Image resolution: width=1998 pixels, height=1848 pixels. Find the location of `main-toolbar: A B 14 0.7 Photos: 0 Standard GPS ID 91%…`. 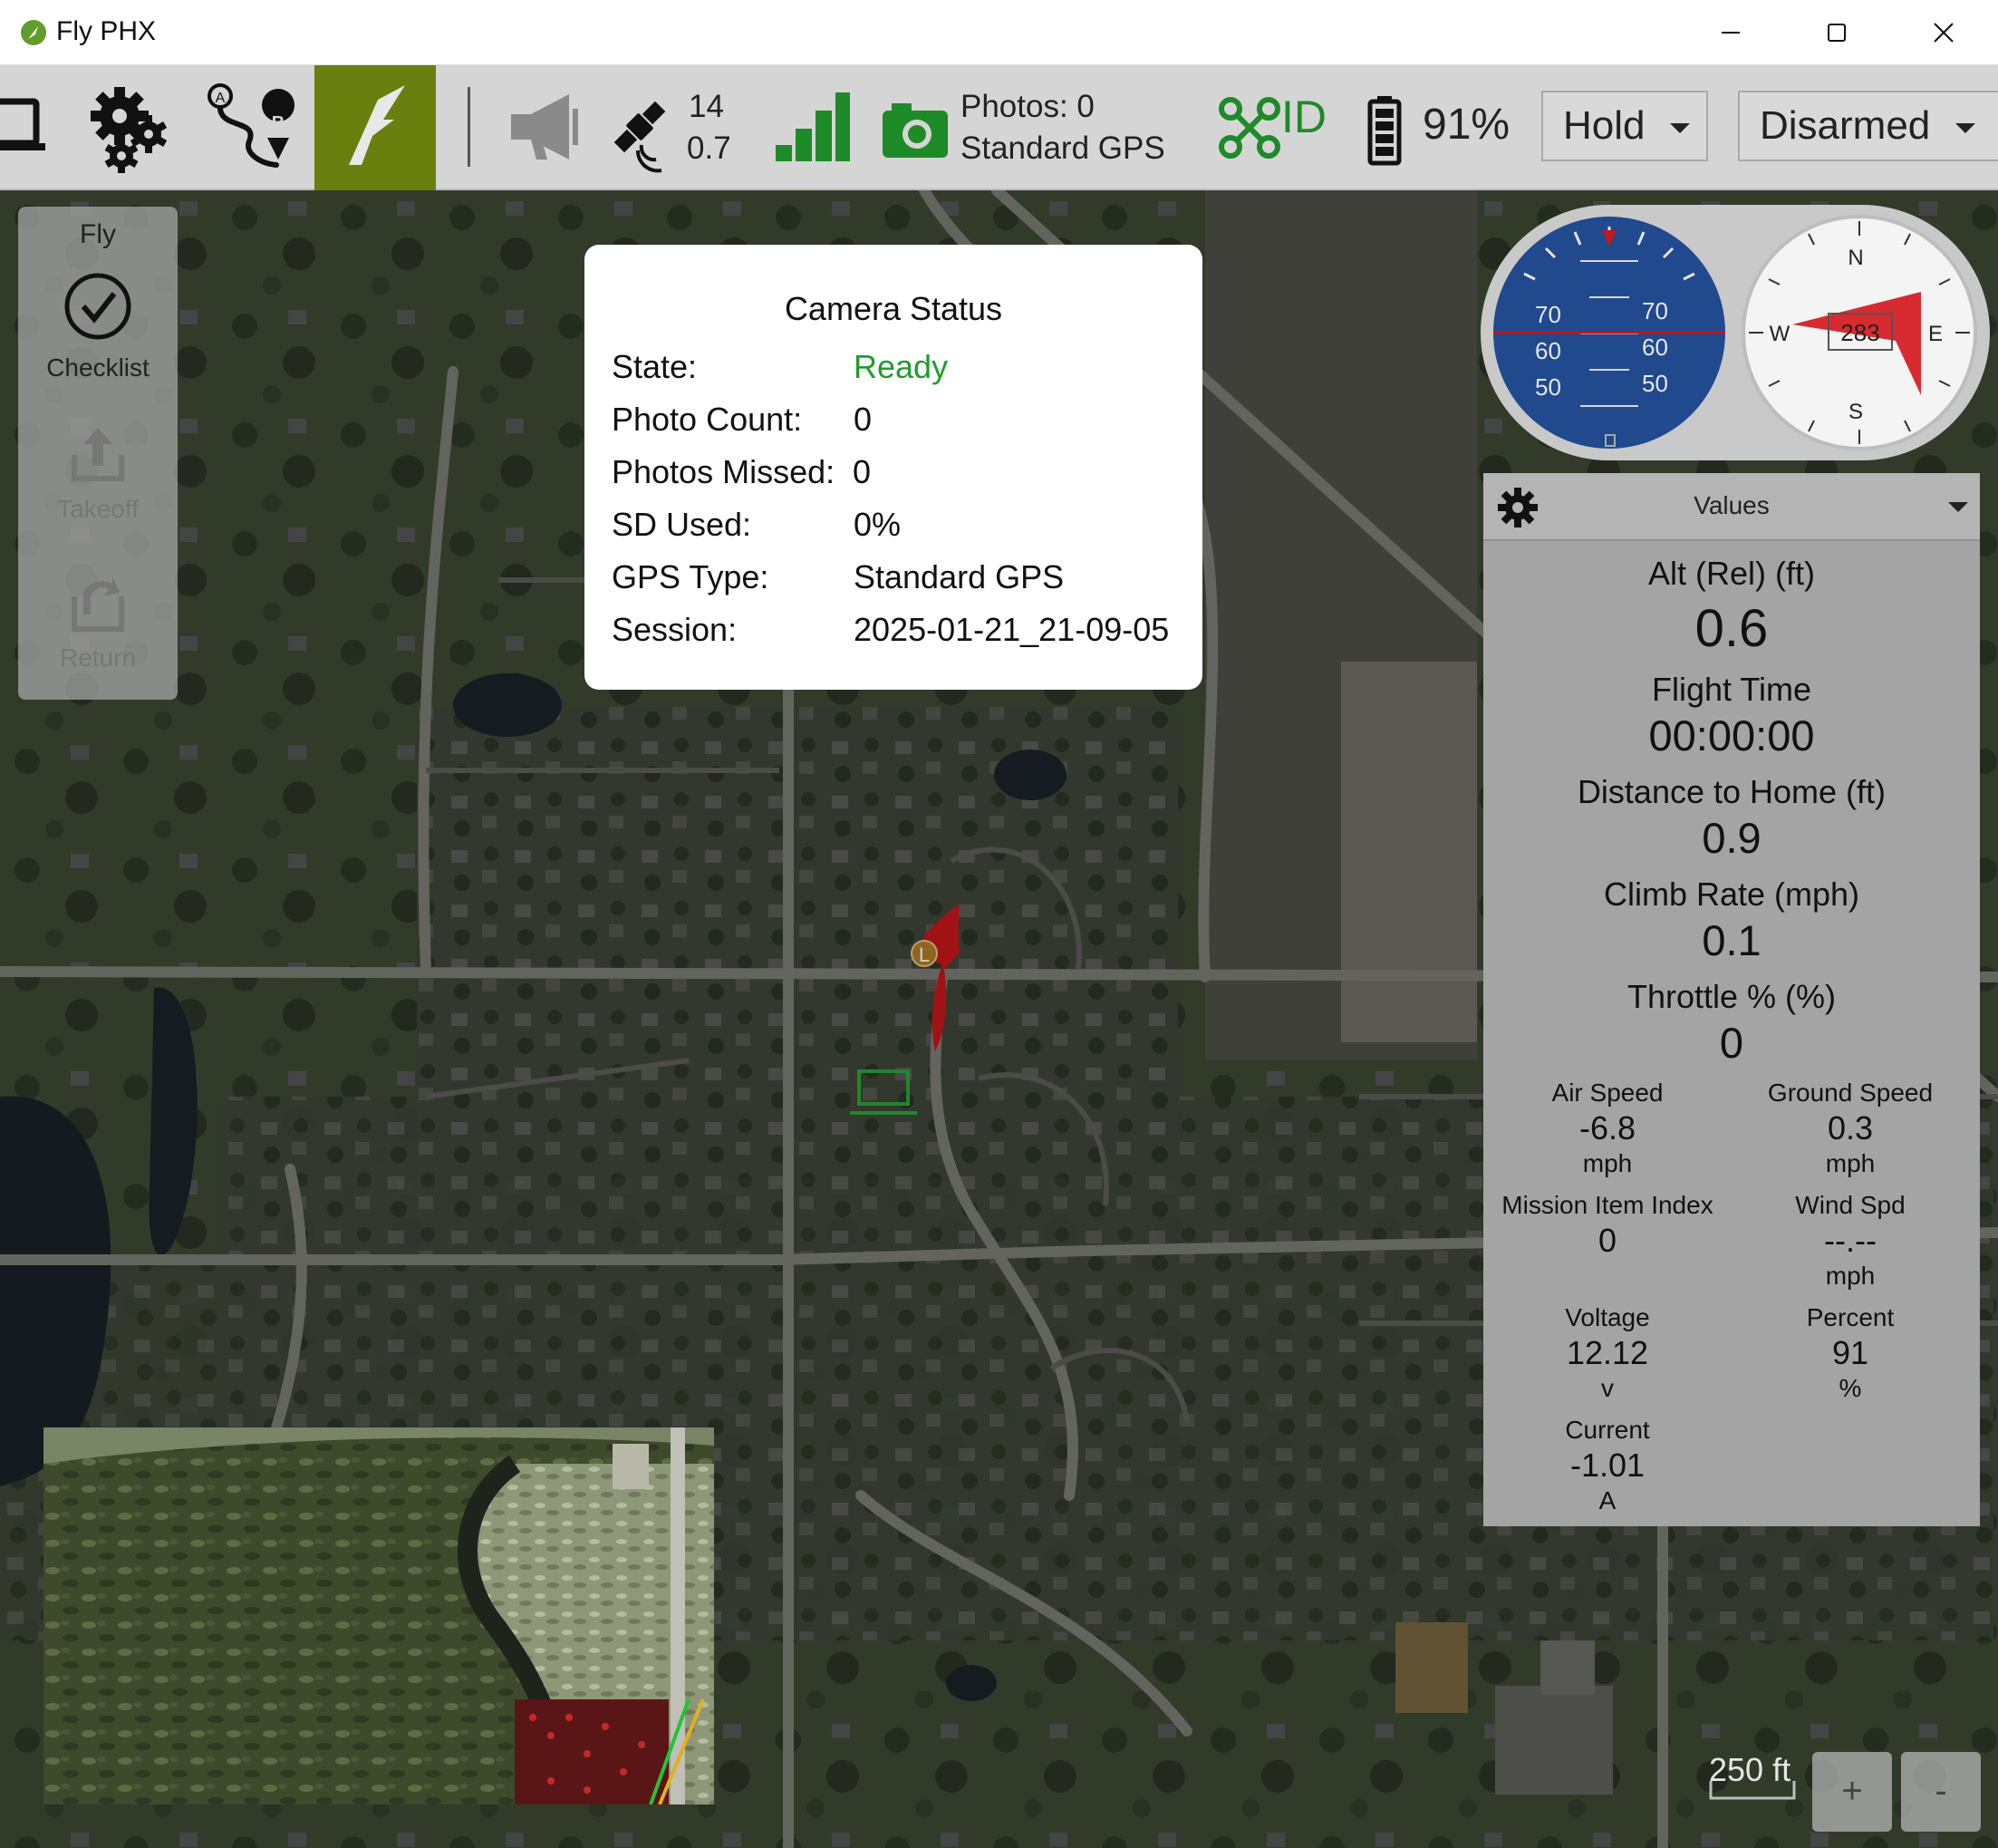

main-toolbar: A B 14 0.7 Photos: 0 Standard GPS ID 91%… is located at coordinates (999, 127).